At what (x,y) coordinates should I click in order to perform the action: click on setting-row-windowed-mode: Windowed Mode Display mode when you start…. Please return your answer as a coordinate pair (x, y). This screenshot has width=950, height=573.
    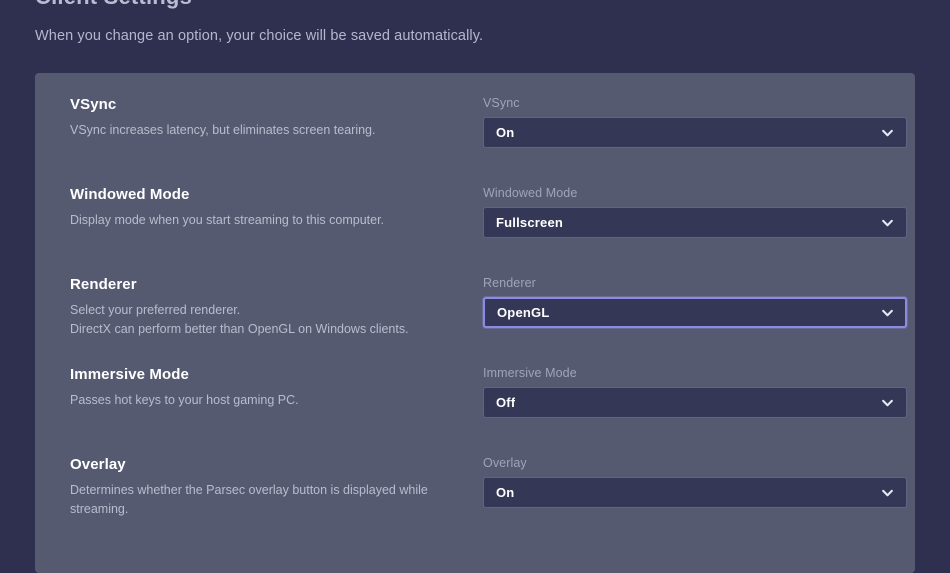
    Looking at the image, I should click on (480, 230).